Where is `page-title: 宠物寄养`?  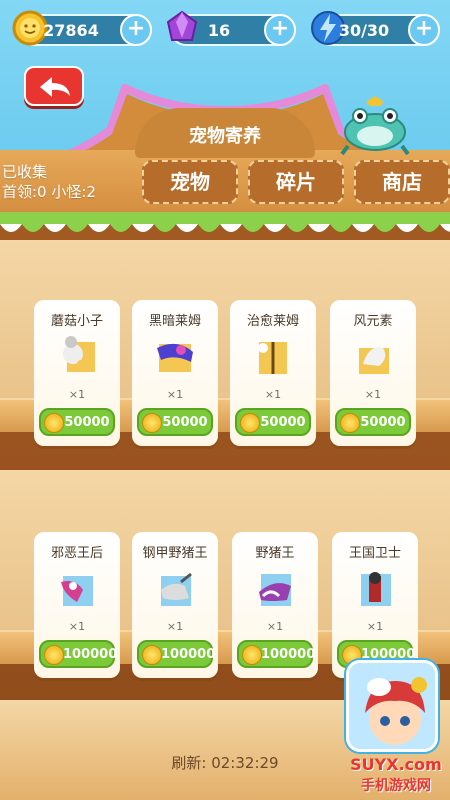 page-title: 宠物寄养 is located at coordinates (225, 136).